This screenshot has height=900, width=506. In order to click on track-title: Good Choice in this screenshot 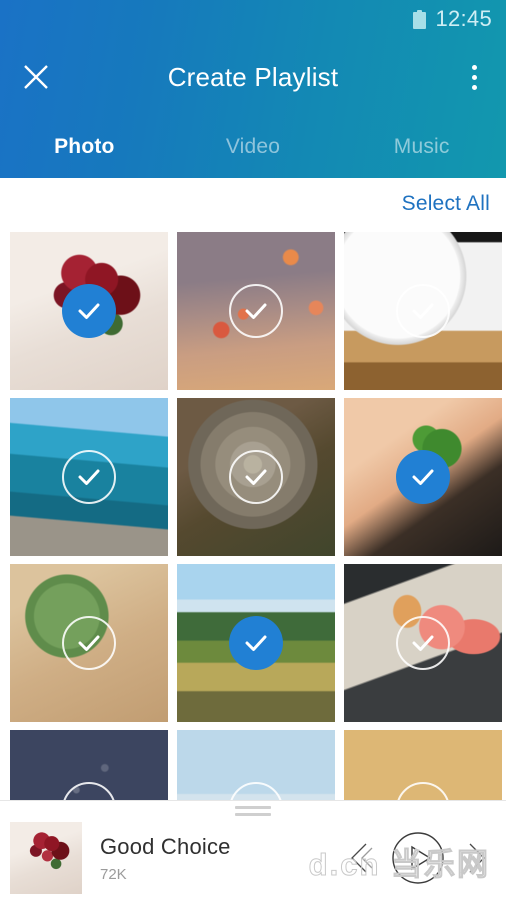, I will do `click(165, 846)`.